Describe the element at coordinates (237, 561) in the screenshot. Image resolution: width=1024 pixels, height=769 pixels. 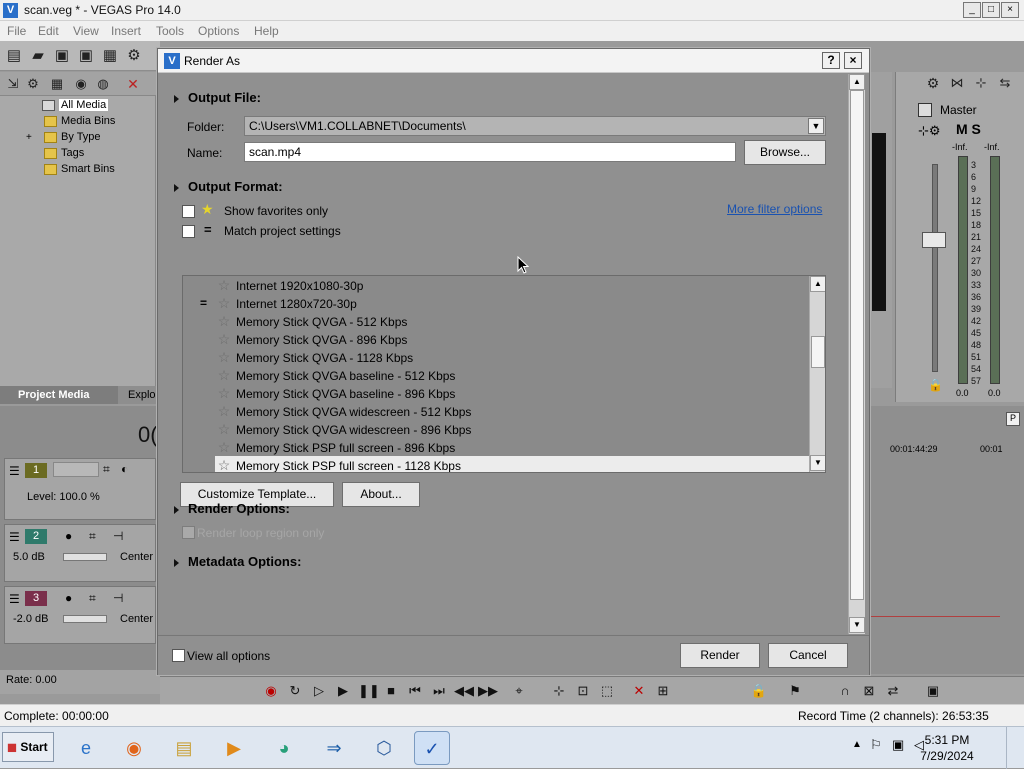
I see `metadata-options-heading: Metadata Options:` at that location.